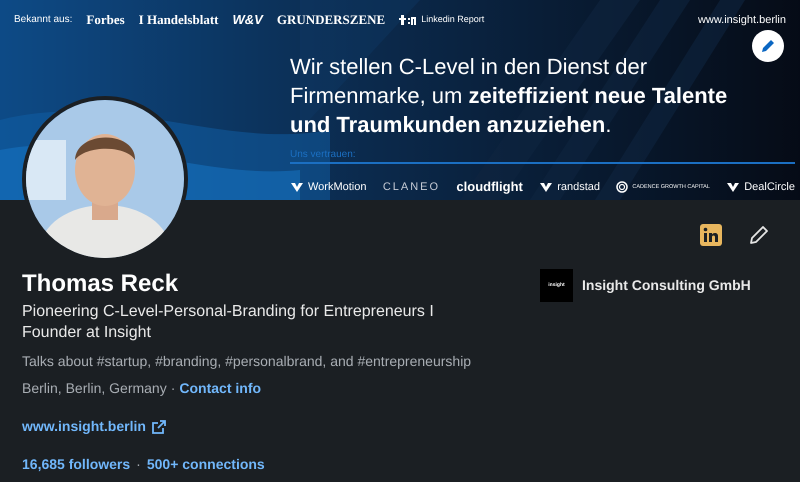 The width and height of the screenshot is (800, 482). What do you see at coordinates (101, 284) in the screenshot?
I see `profile-name: Thomas Reck` at bounding box center [101, 284].